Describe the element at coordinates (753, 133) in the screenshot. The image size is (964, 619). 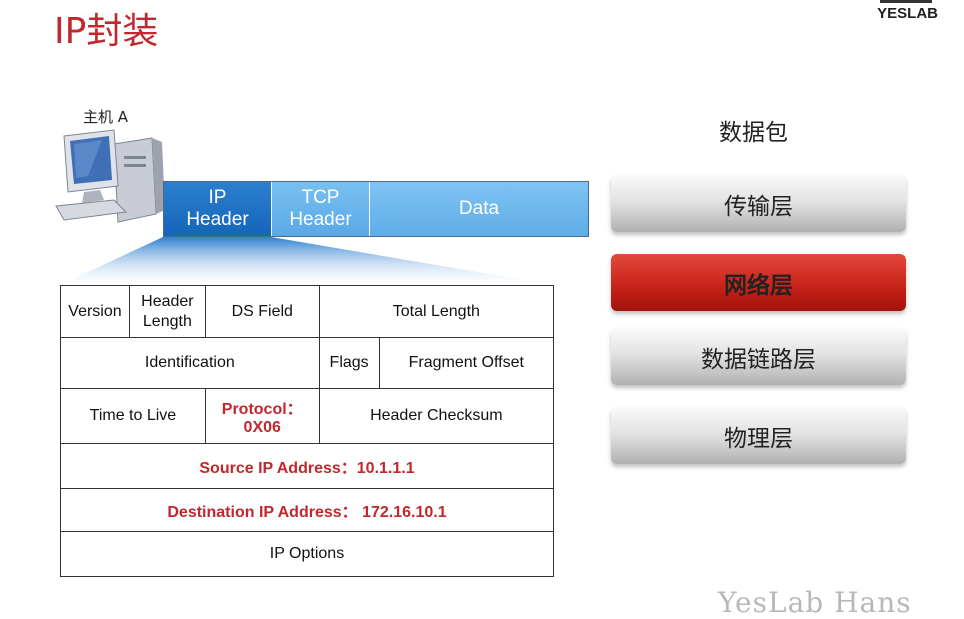
I see `packet-label: 数据包` at that location.